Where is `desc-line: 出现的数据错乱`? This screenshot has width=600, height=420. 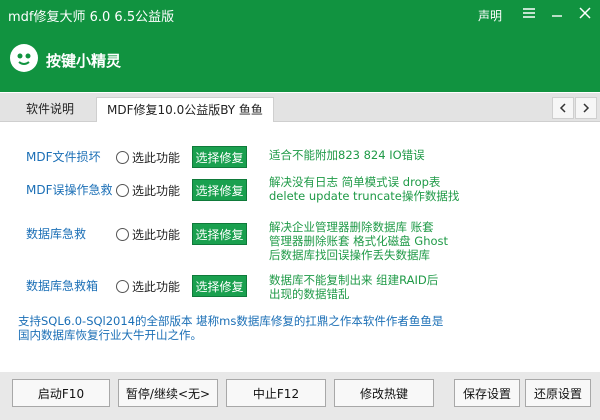 desc-line: 出现的数据错乱 is located at coordinates (309, 294).